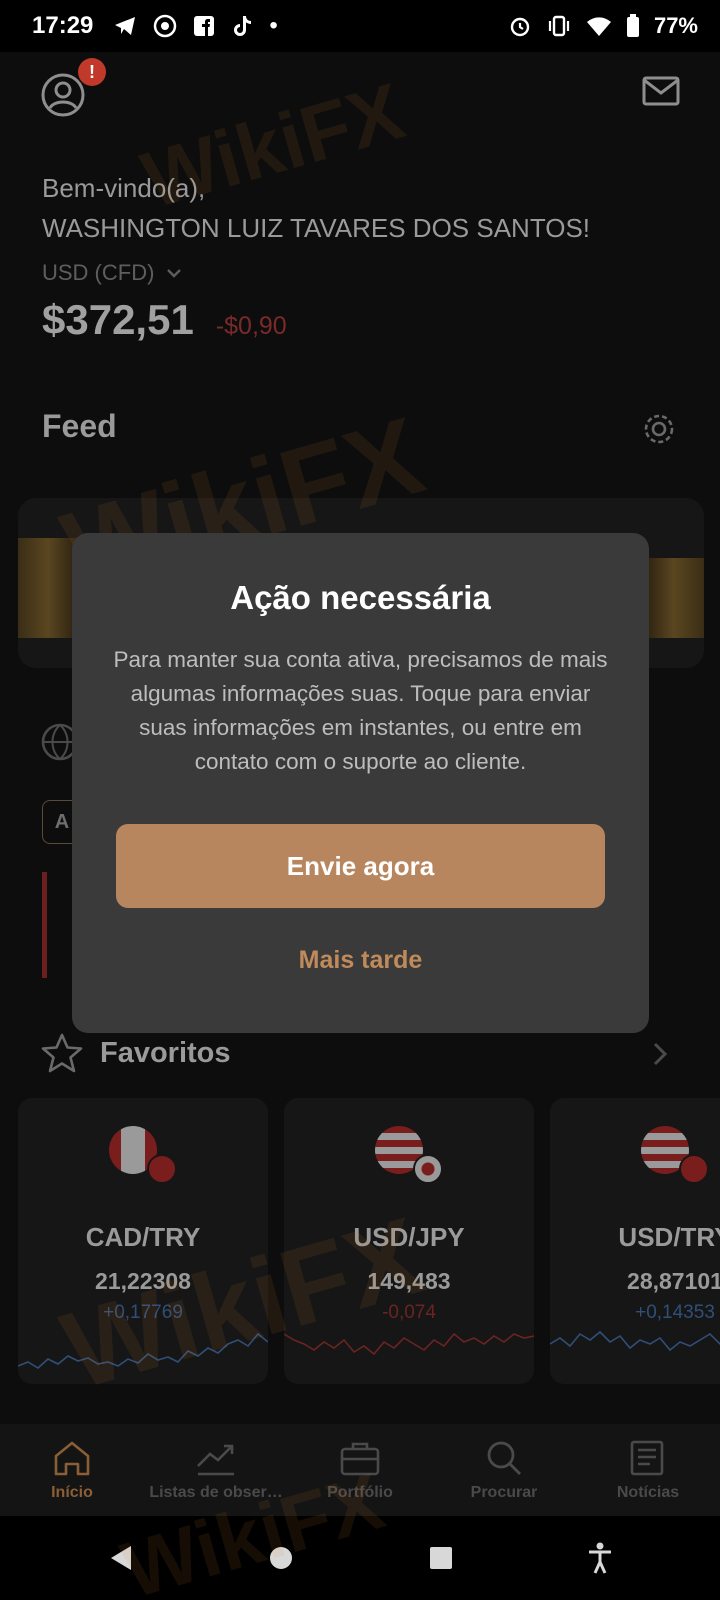  What do you see at coordinates (647, 1458) in the screenshot?
I see `news-icon` at bounding box center [647, 1458].